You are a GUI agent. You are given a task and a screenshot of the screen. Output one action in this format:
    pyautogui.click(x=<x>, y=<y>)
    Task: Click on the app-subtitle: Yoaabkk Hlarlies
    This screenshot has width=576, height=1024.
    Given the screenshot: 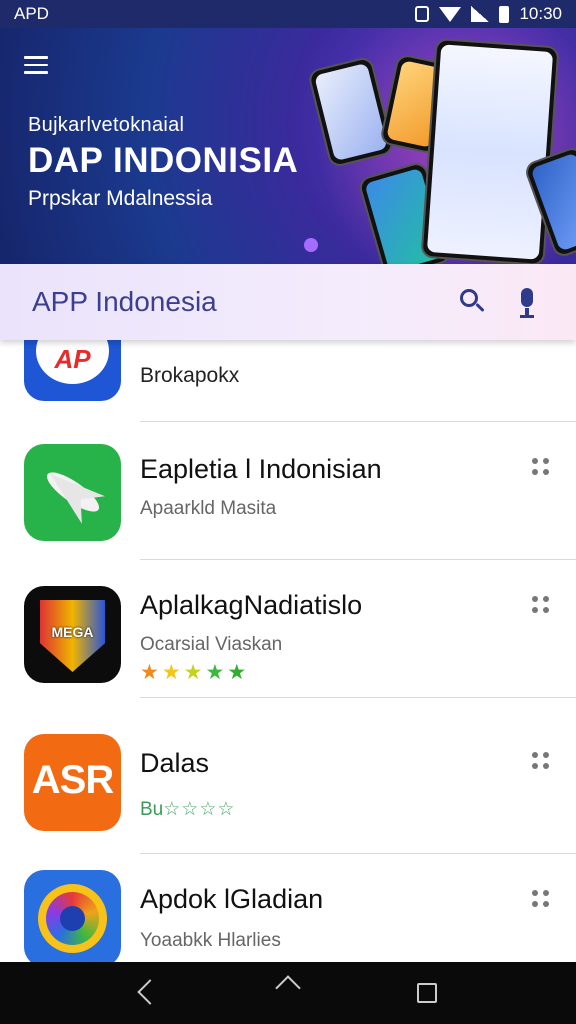 What is the action you would take?
    pyautogui.click(x=210, y=940)
    